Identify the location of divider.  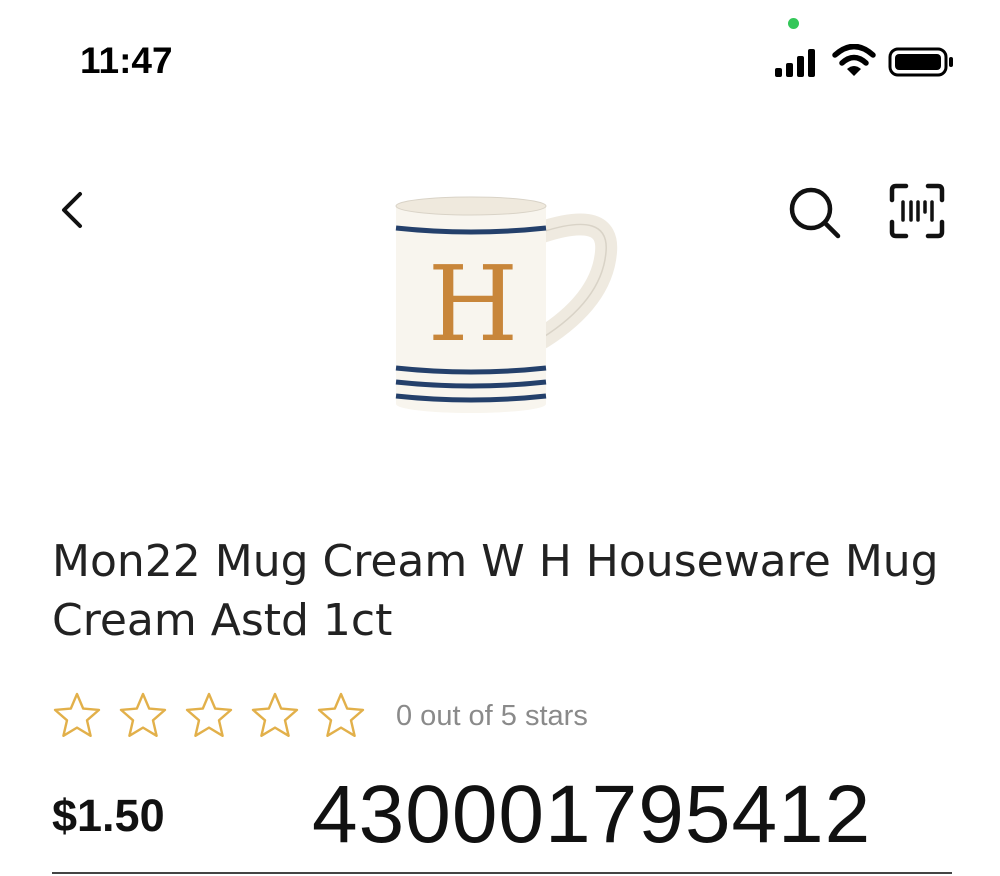
(502, 873).